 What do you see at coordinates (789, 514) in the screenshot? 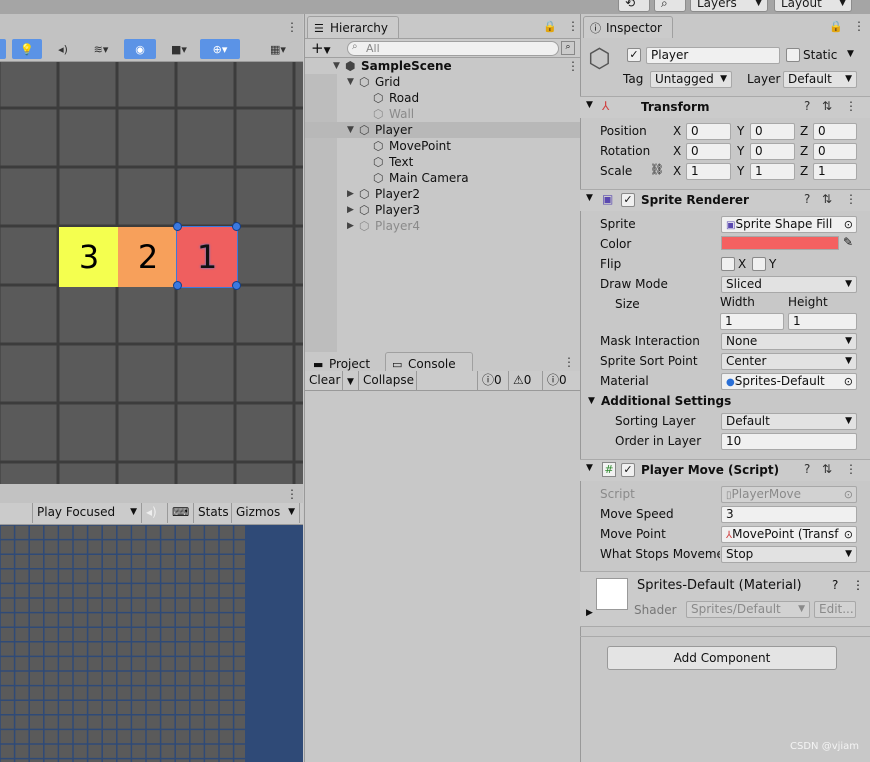
I see `move-speed-field: 3` at bounding box center [789, 514].